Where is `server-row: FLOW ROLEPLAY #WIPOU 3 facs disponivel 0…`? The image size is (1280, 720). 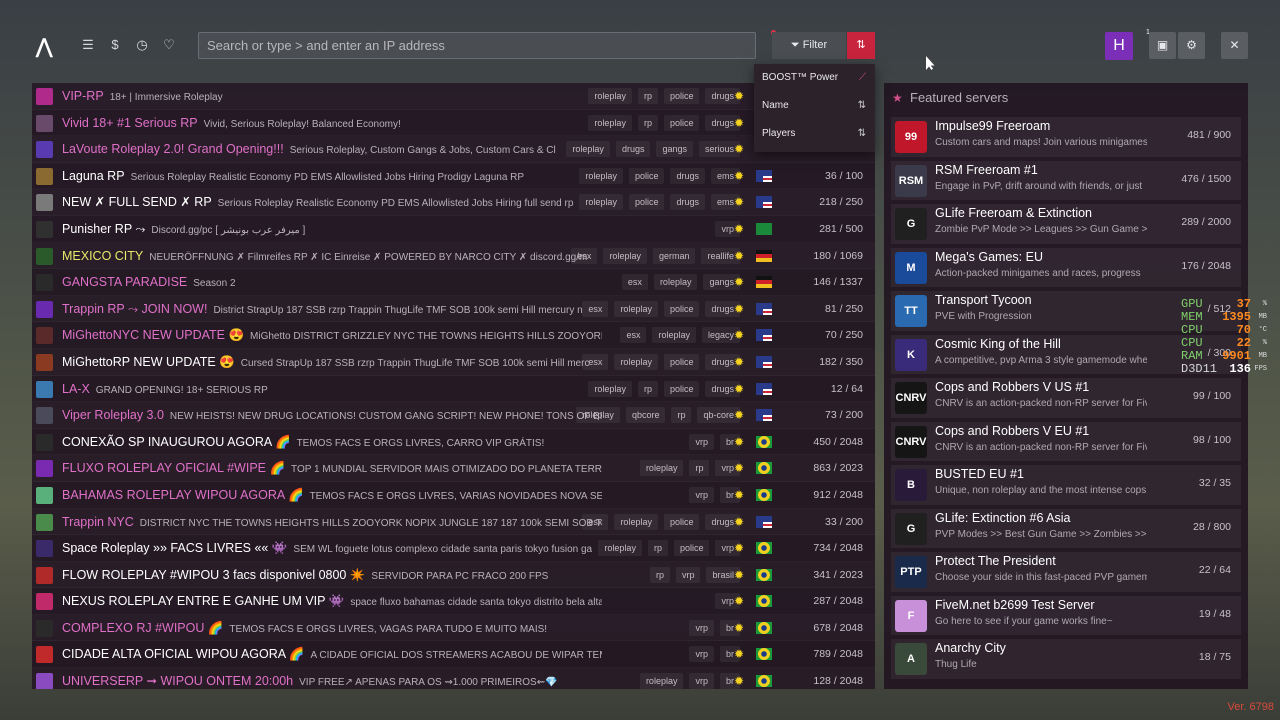 server-row: FLOW ROLEPLAY #WIPOU 3 facs disponivel 0… is located at coordinates (453, 575).